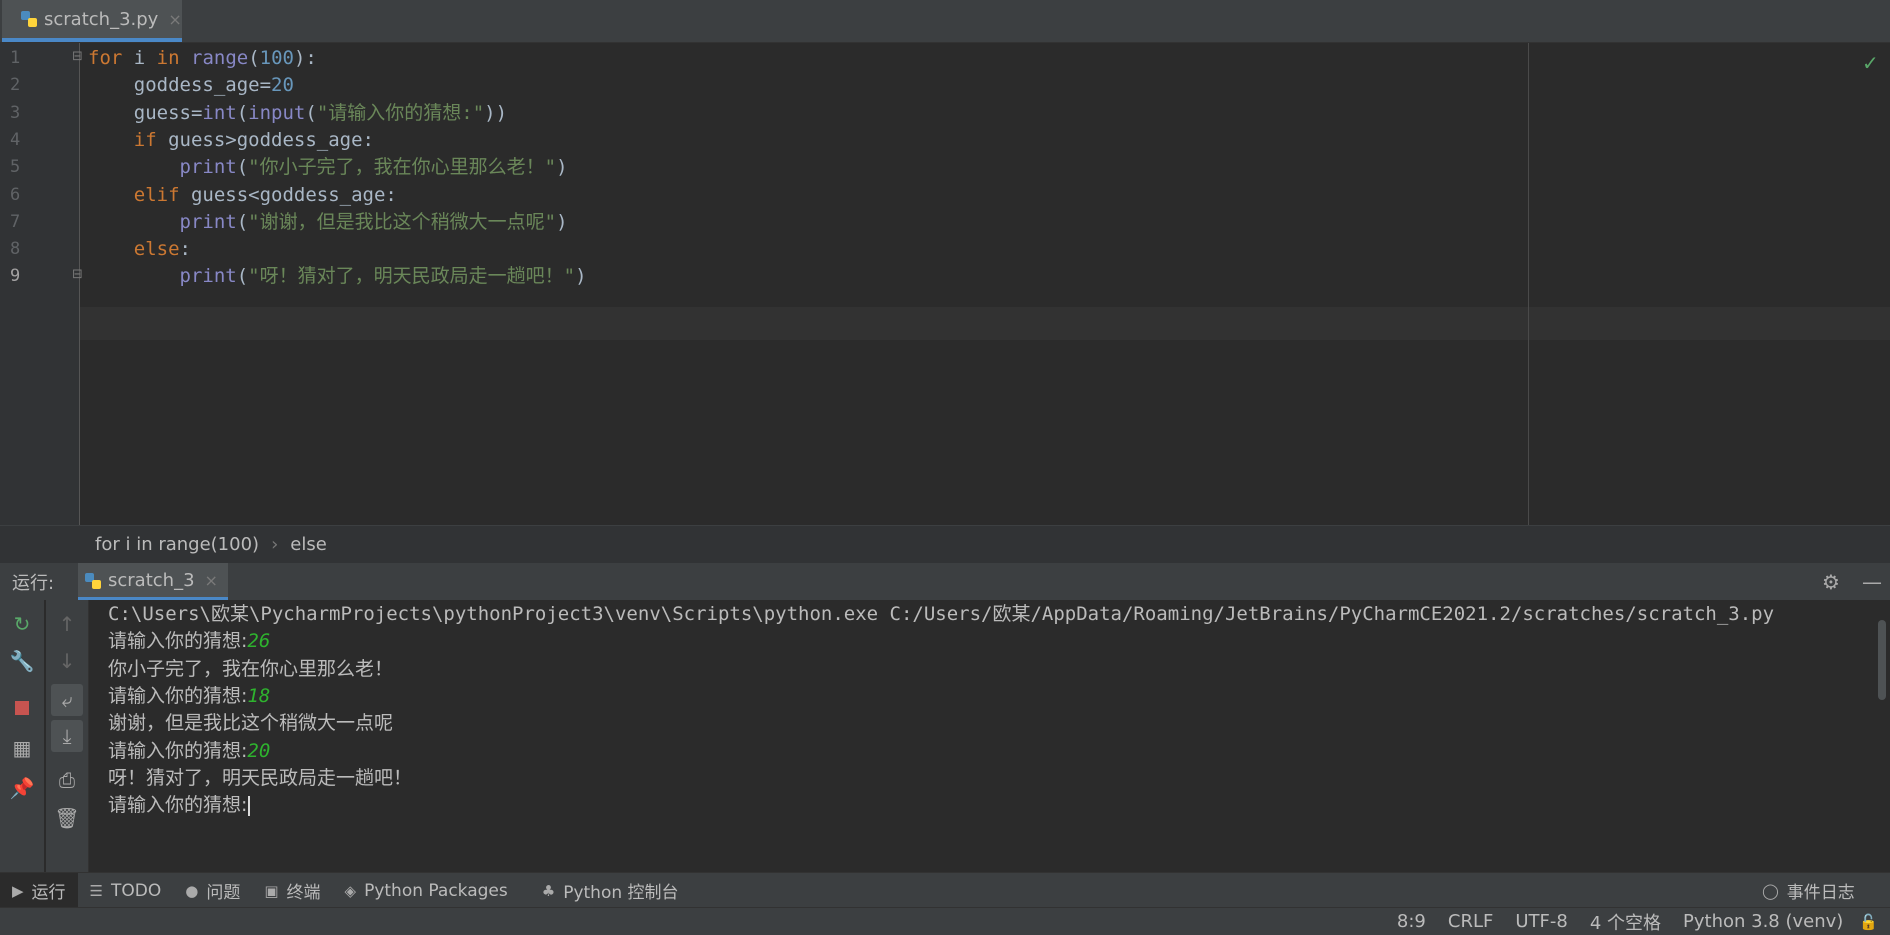  I want to click on gear-icon: ⚙, so click(1831, 582).